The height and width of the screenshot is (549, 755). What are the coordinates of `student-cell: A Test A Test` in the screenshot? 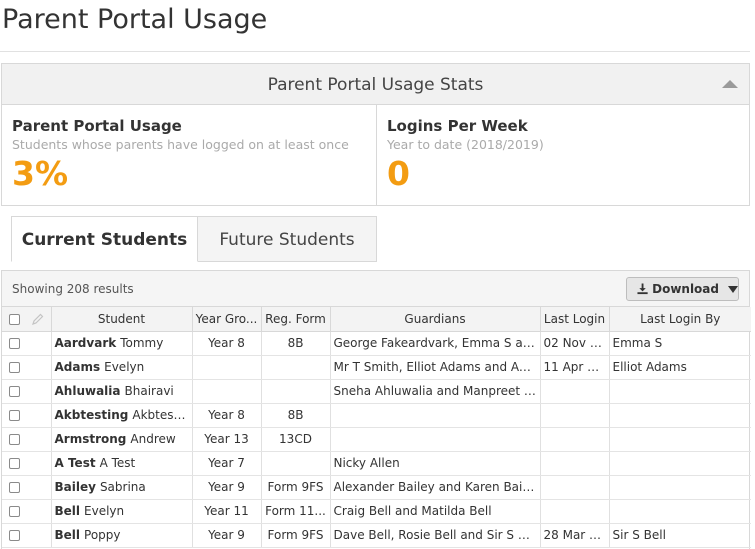 It's located at (122, 463).